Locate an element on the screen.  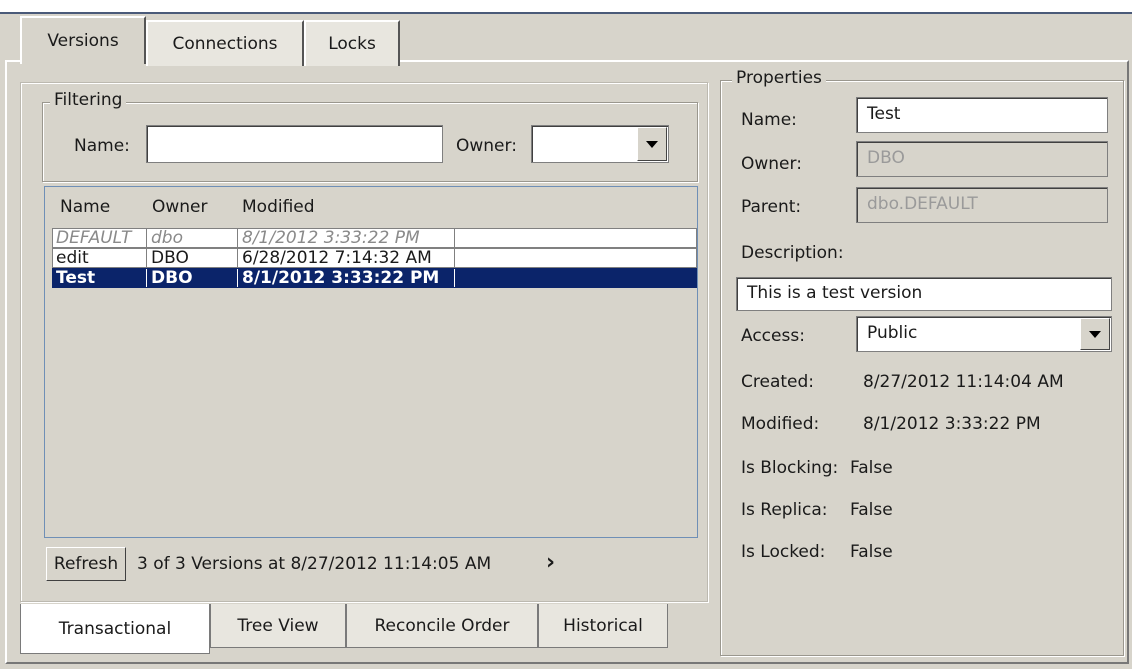
prop-is-replica-label: Is Replica: is located at coordinates (784, 510).